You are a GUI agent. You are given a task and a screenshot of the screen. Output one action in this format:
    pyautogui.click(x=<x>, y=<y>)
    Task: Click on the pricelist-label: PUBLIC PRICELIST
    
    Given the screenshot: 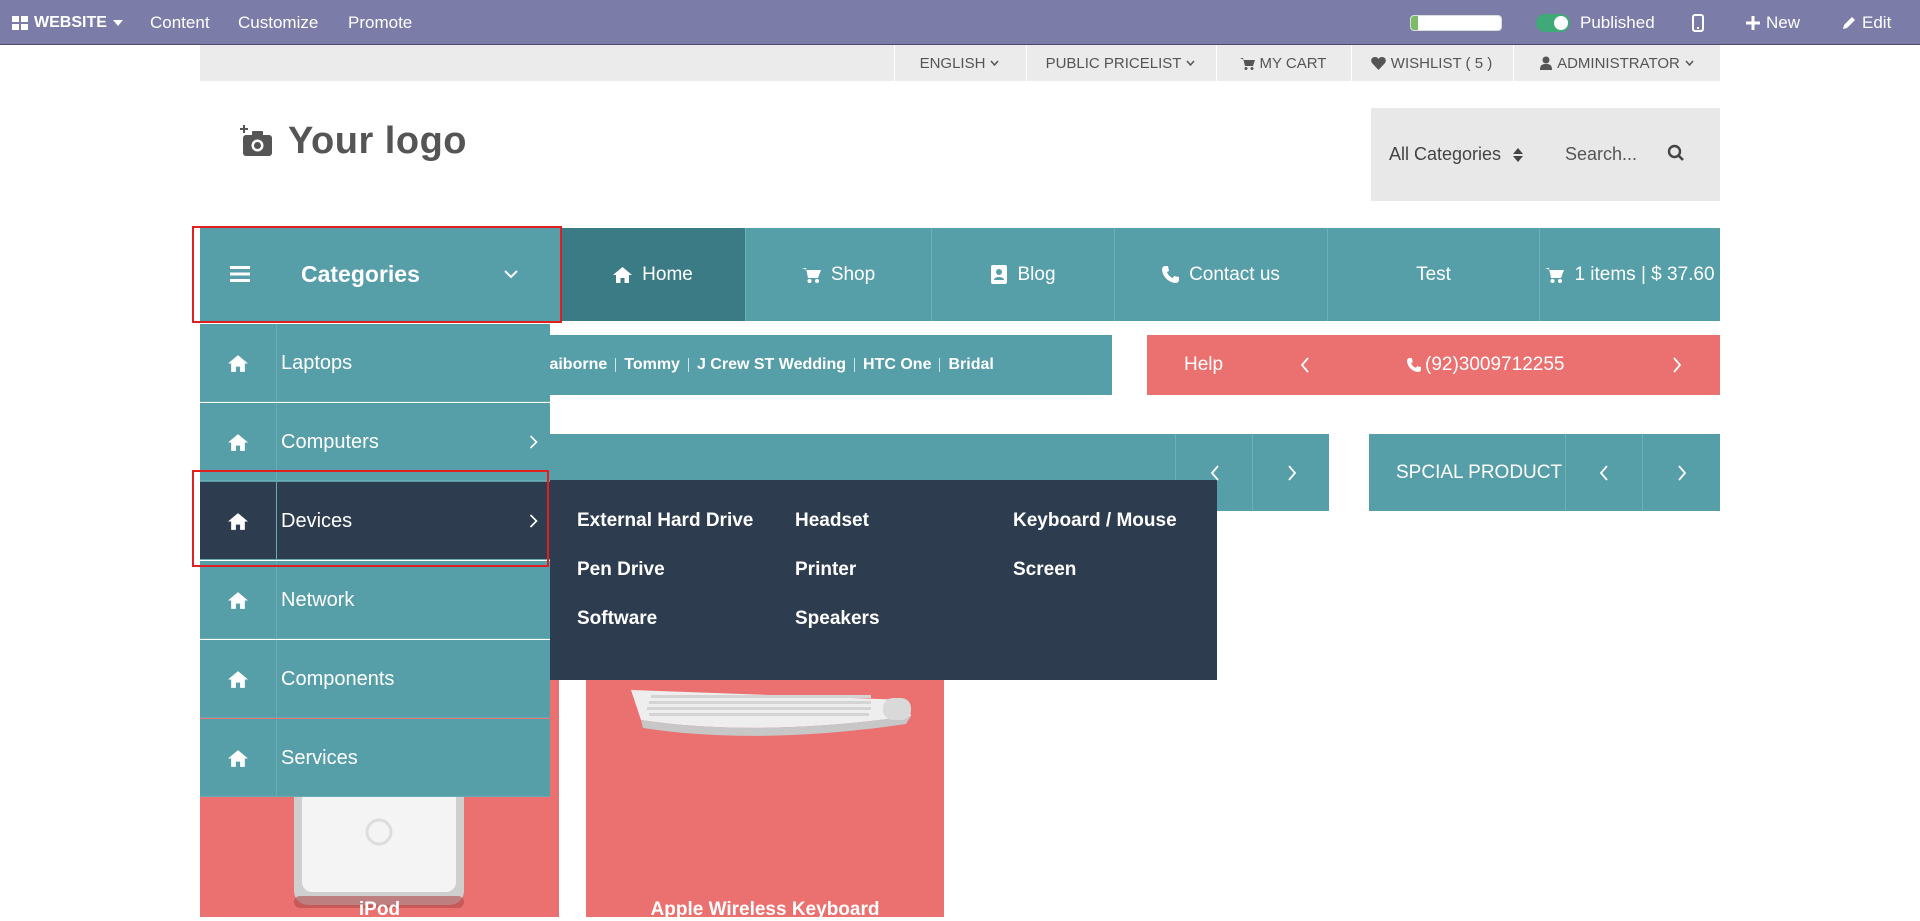 What is the action you would take?
    pyautogui.click(x=1113, y=63)
    